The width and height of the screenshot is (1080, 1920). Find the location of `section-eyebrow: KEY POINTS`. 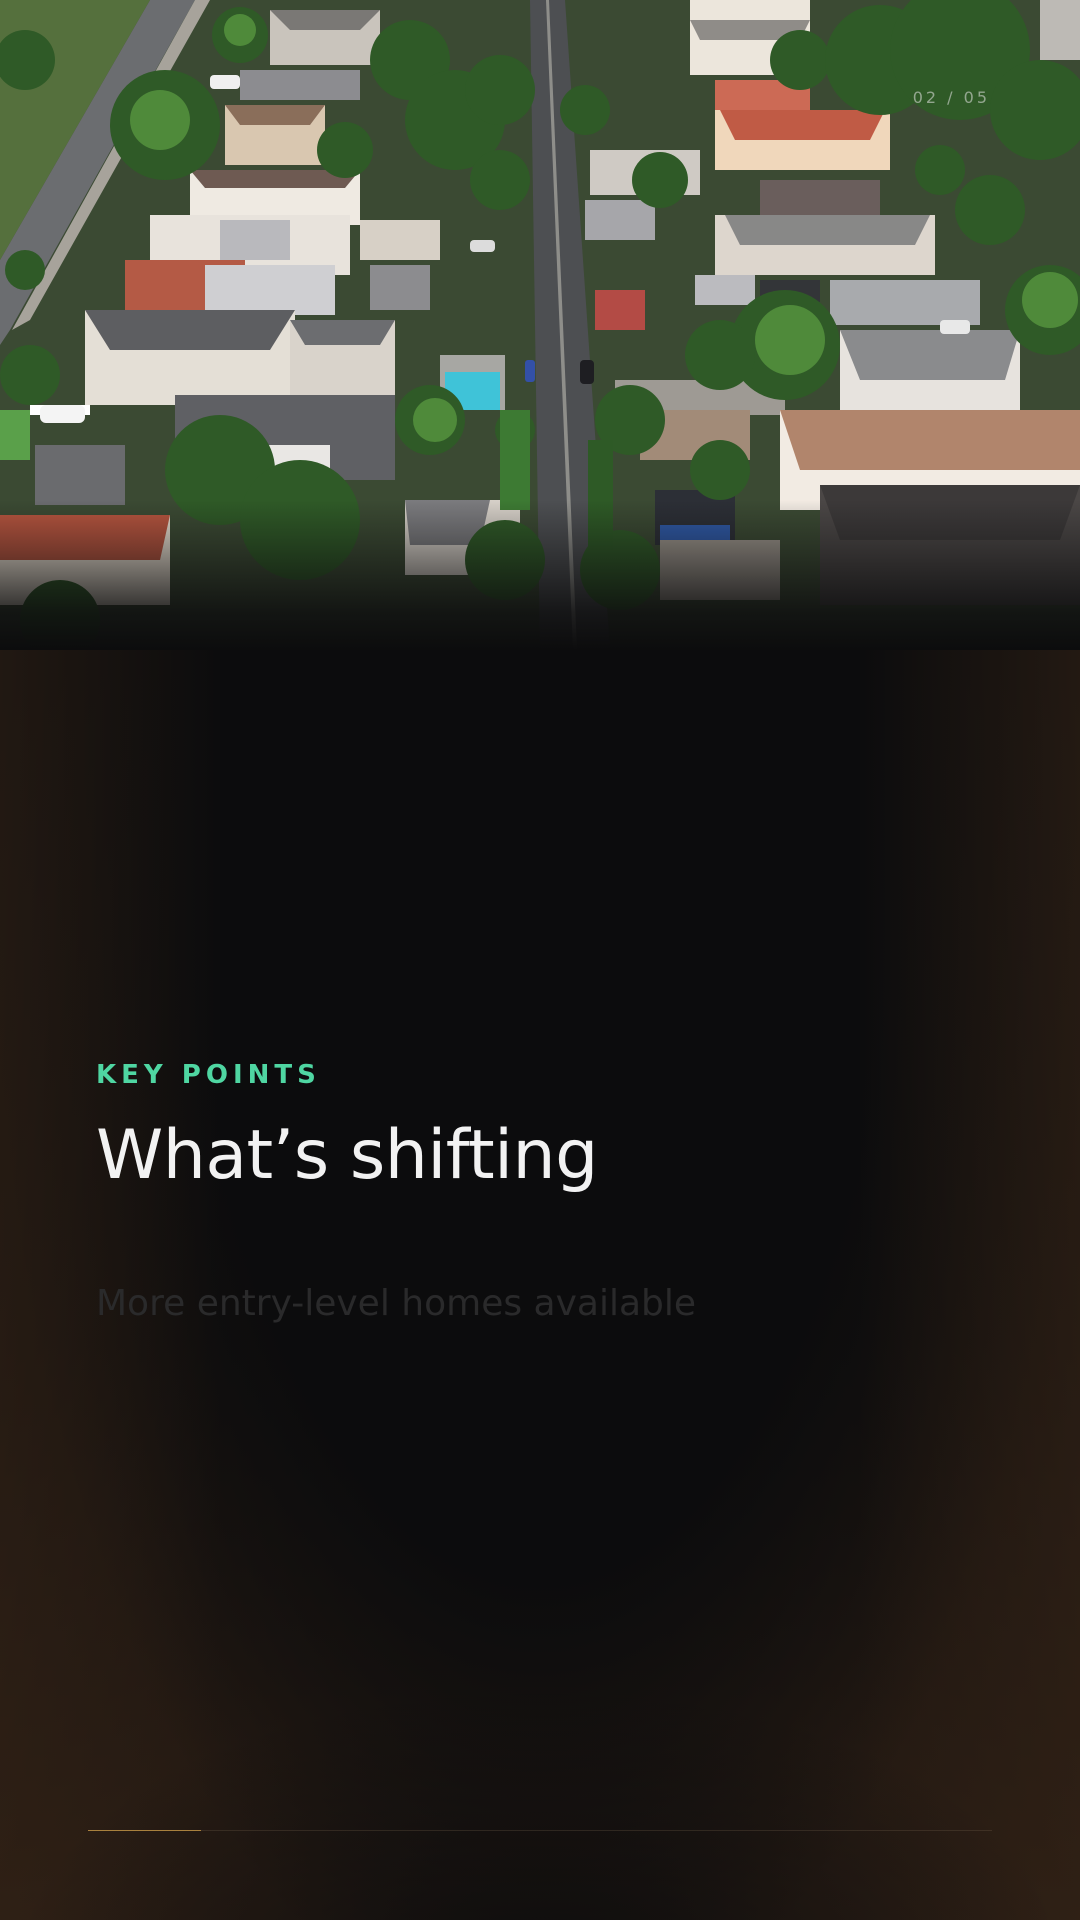

section-eyebrow: KEY POINTS is located at coordinates (208, 1075).